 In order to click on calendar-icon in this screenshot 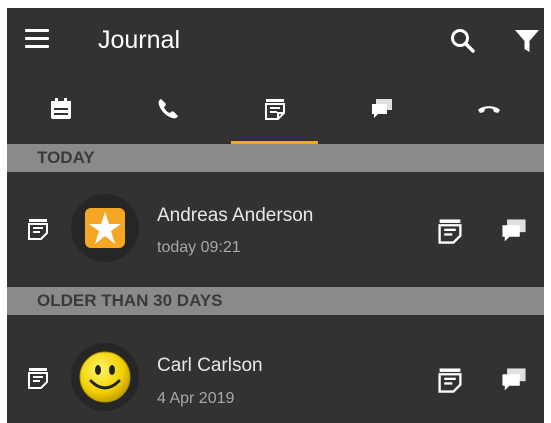, I will do `click(60, 108)`.